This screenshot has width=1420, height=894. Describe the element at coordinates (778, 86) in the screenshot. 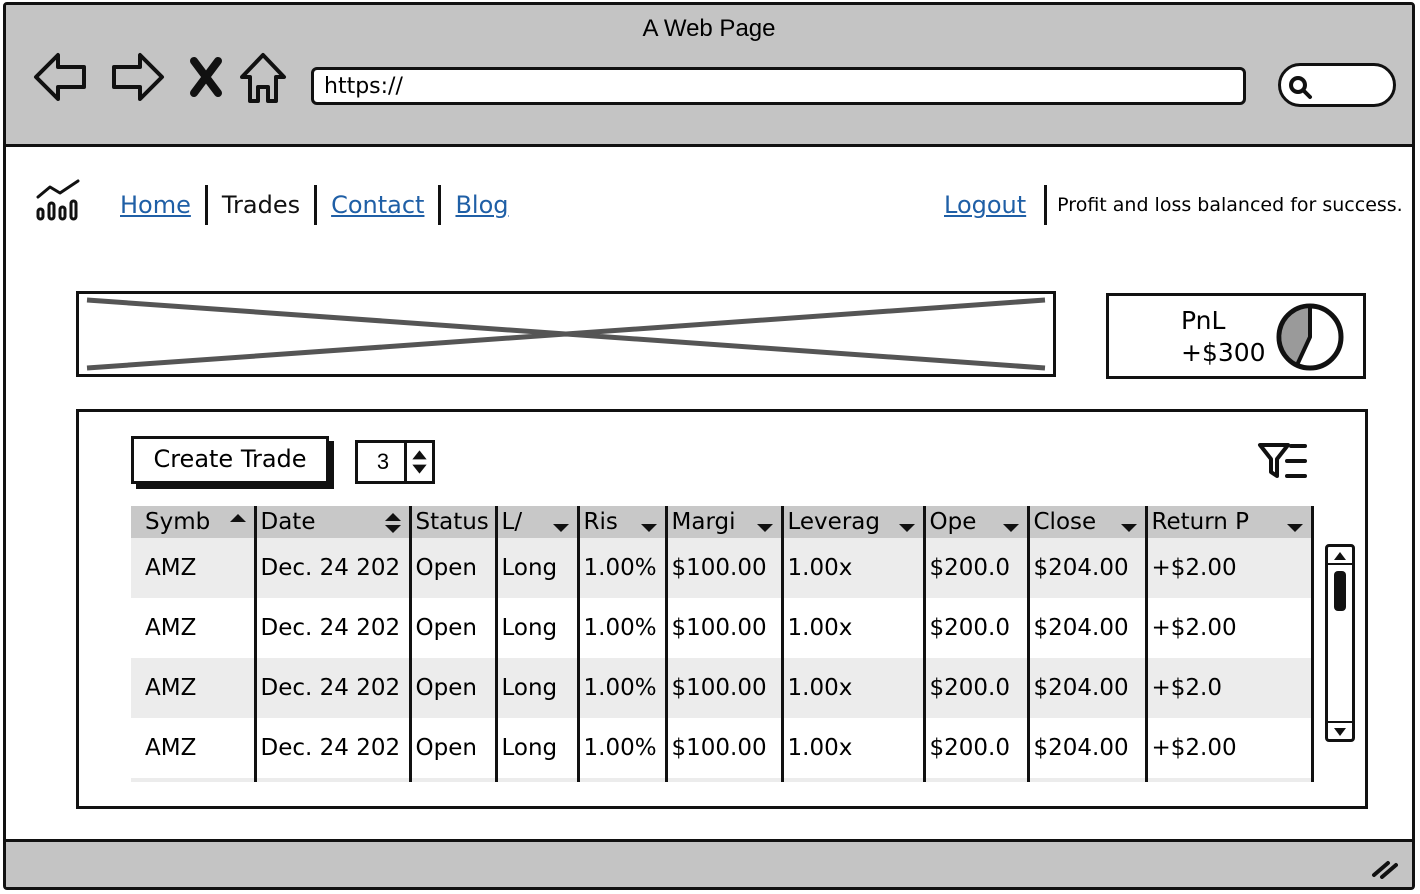

I see `address-bar: https://` at that location.